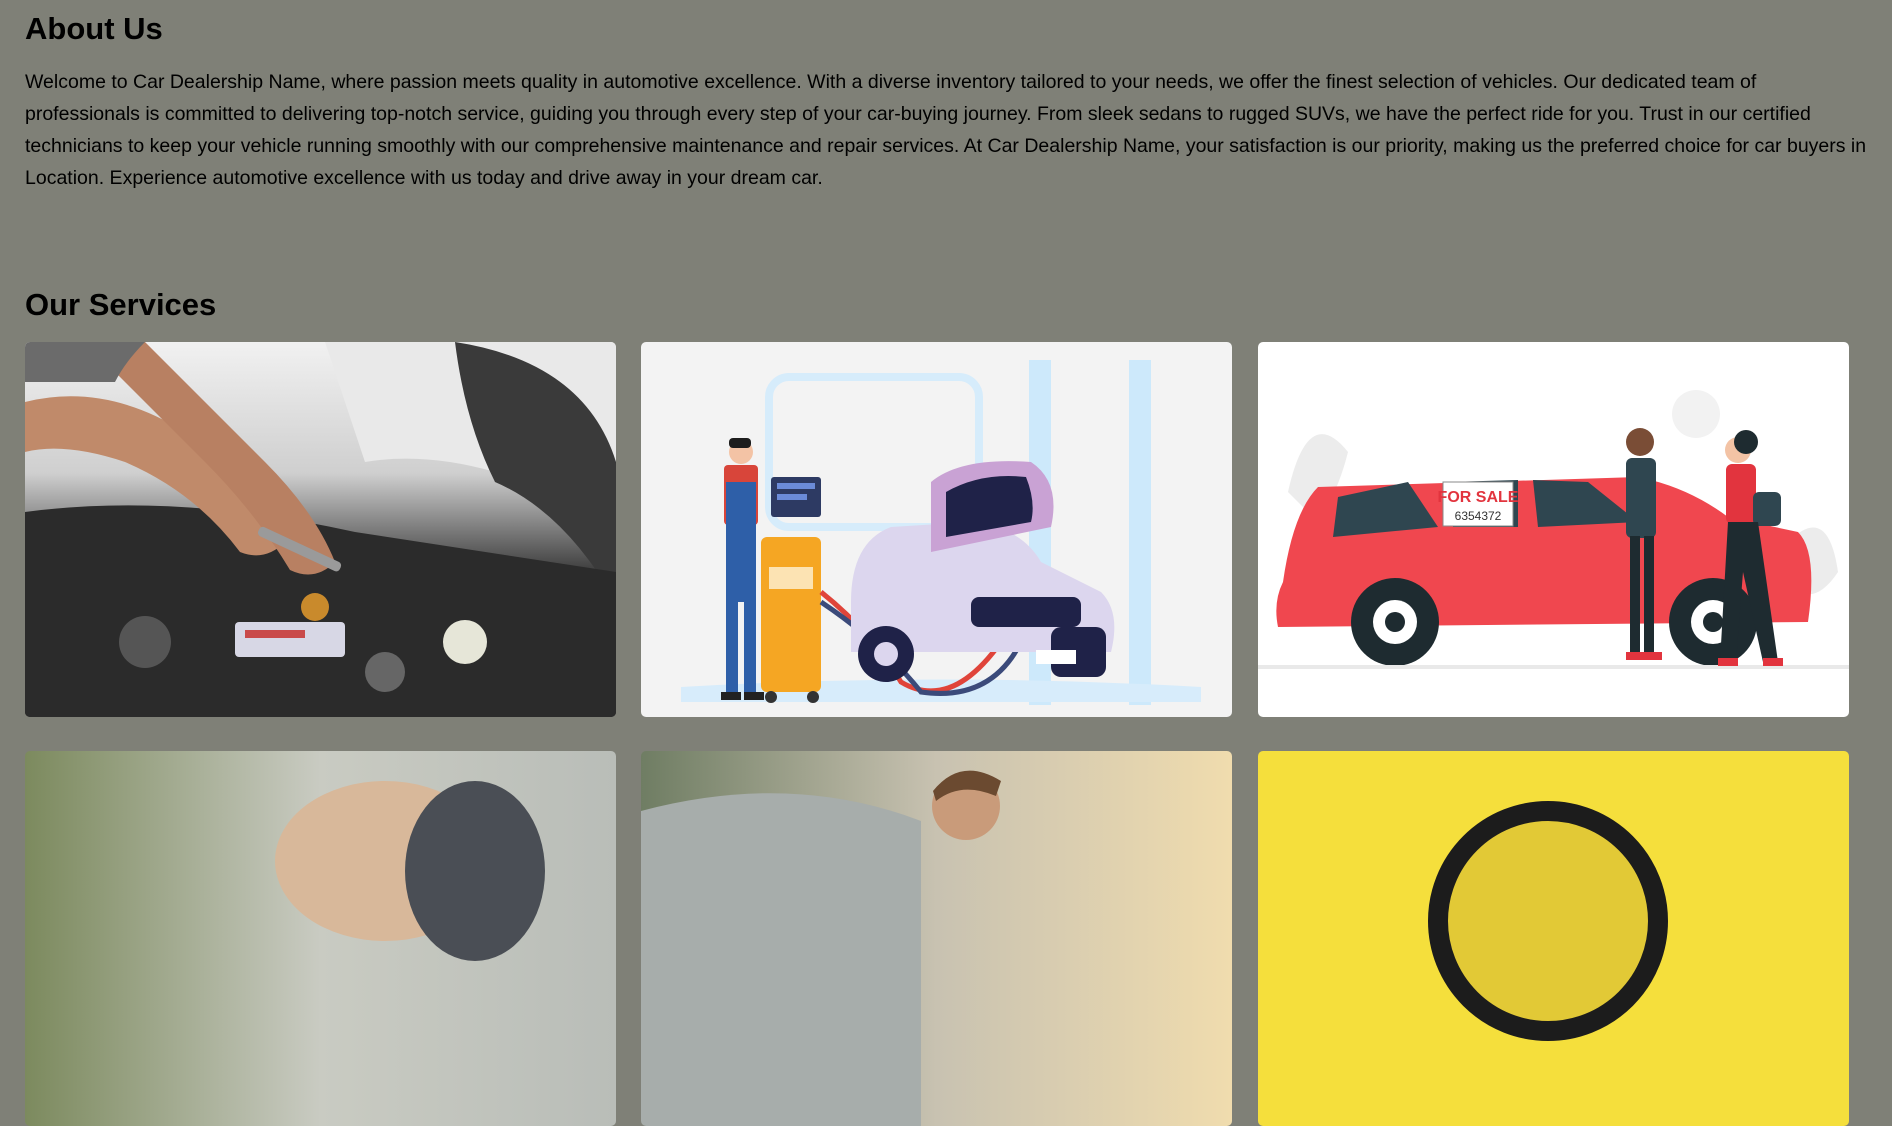 Image resolution: width=1892 pixels, height=1126 pixels. I want to click on about-heading: About Us, so click(94, 28).